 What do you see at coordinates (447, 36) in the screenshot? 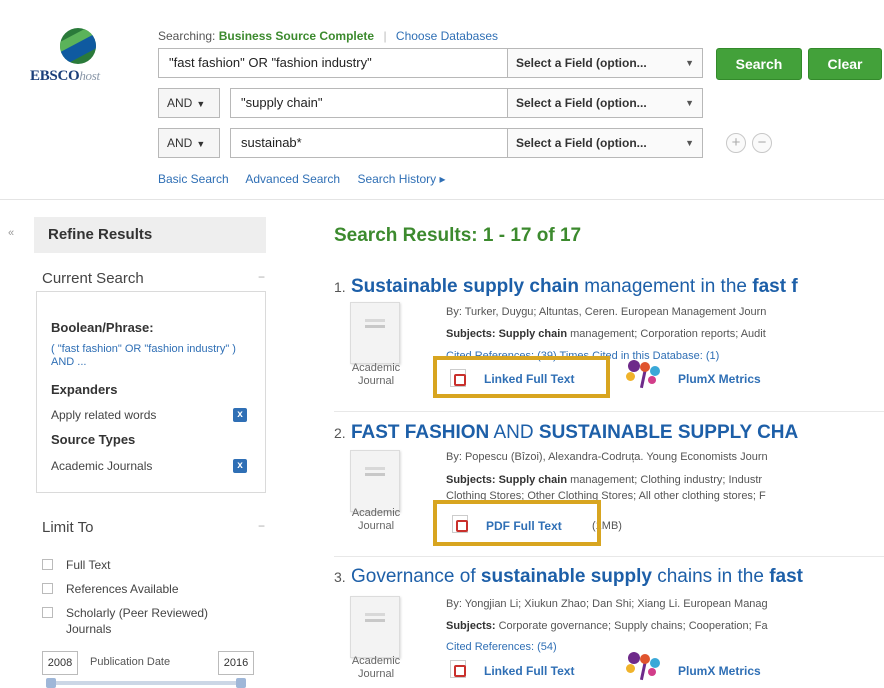
I see `choose-databases-link: Choose Databases` at bounding box center [447, 36].